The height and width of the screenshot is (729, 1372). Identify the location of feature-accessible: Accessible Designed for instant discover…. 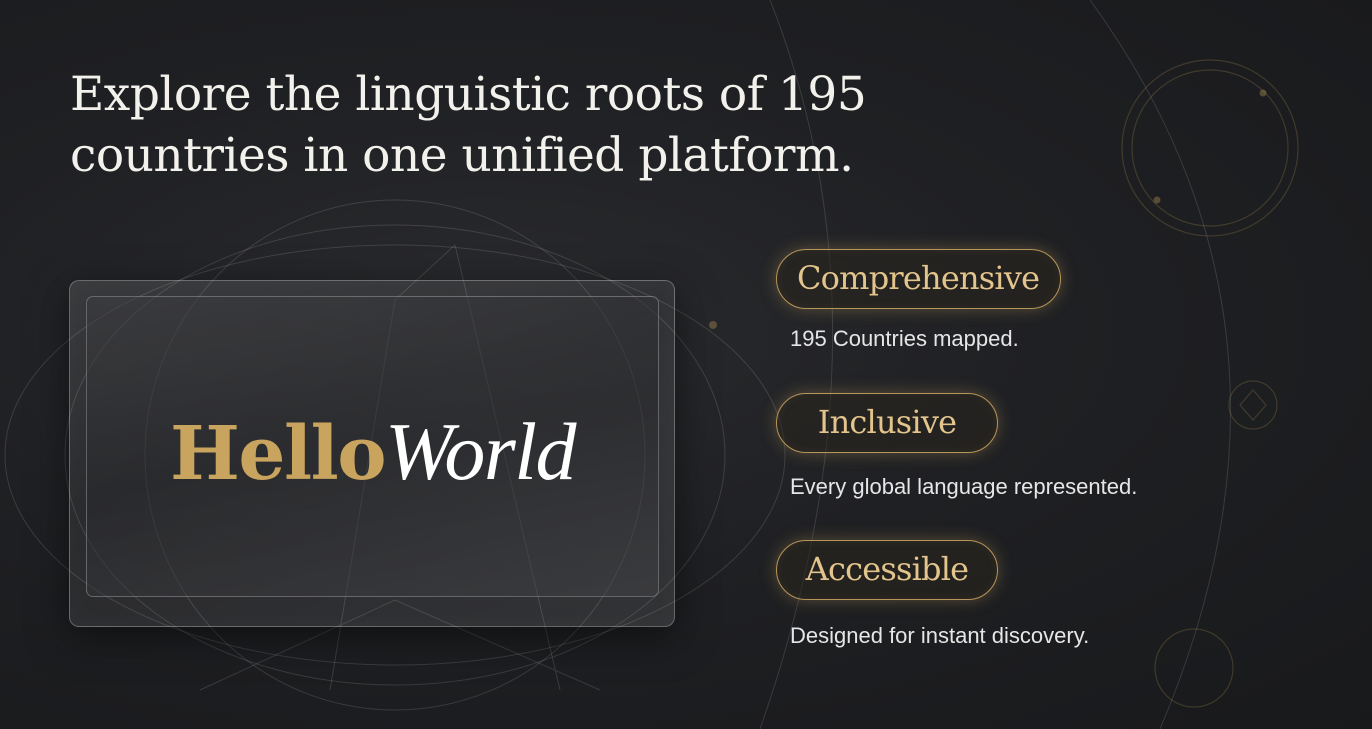
(932, 594).